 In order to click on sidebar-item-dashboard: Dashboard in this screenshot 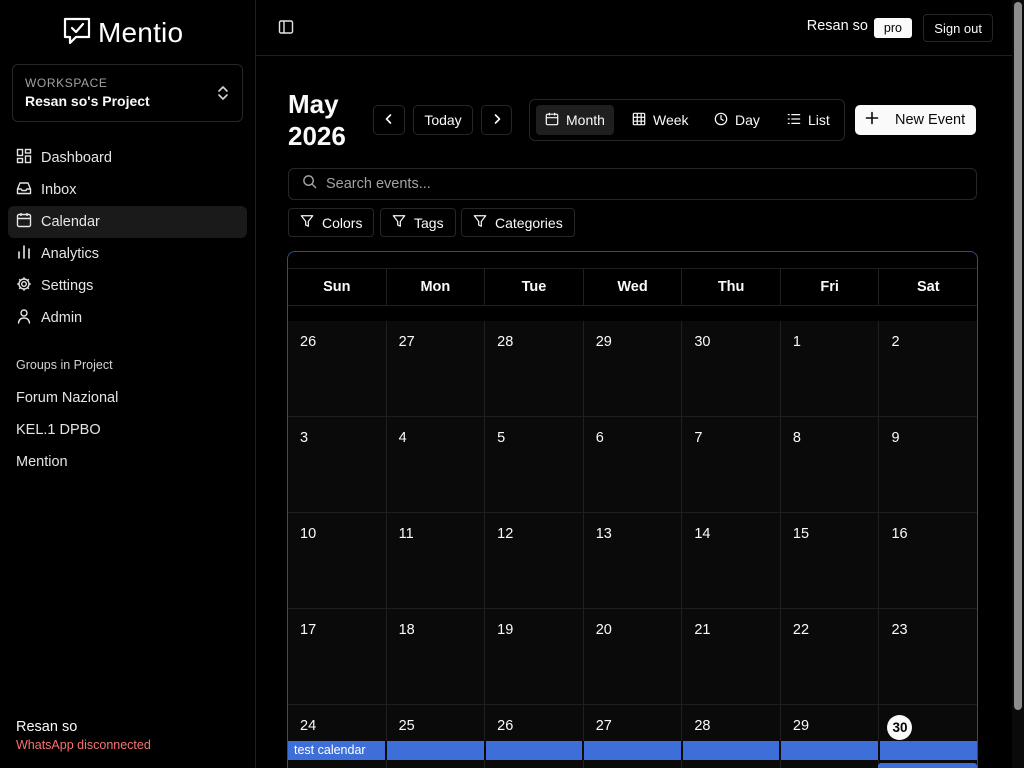, I will do `click(127, 158)`.